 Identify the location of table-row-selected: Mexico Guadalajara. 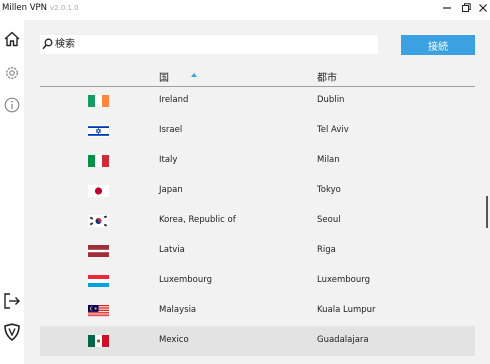
(257, 341).